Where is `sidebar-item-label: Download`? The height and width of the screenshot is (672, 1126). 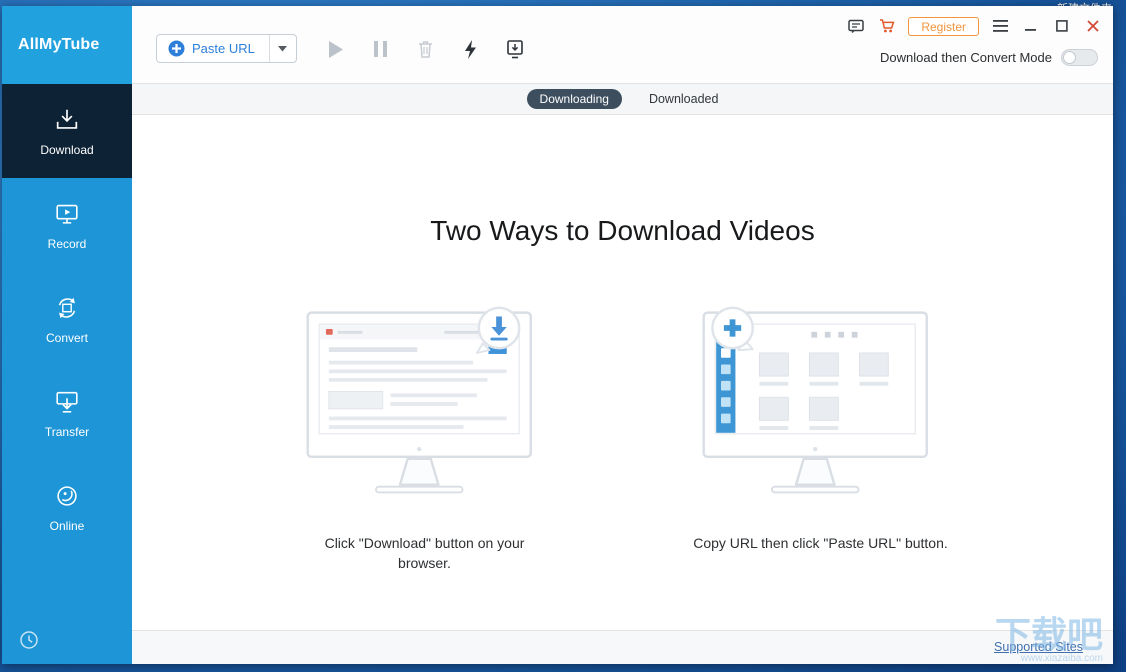
sidebar-item-label: Download is located at coordinates (67, 149).